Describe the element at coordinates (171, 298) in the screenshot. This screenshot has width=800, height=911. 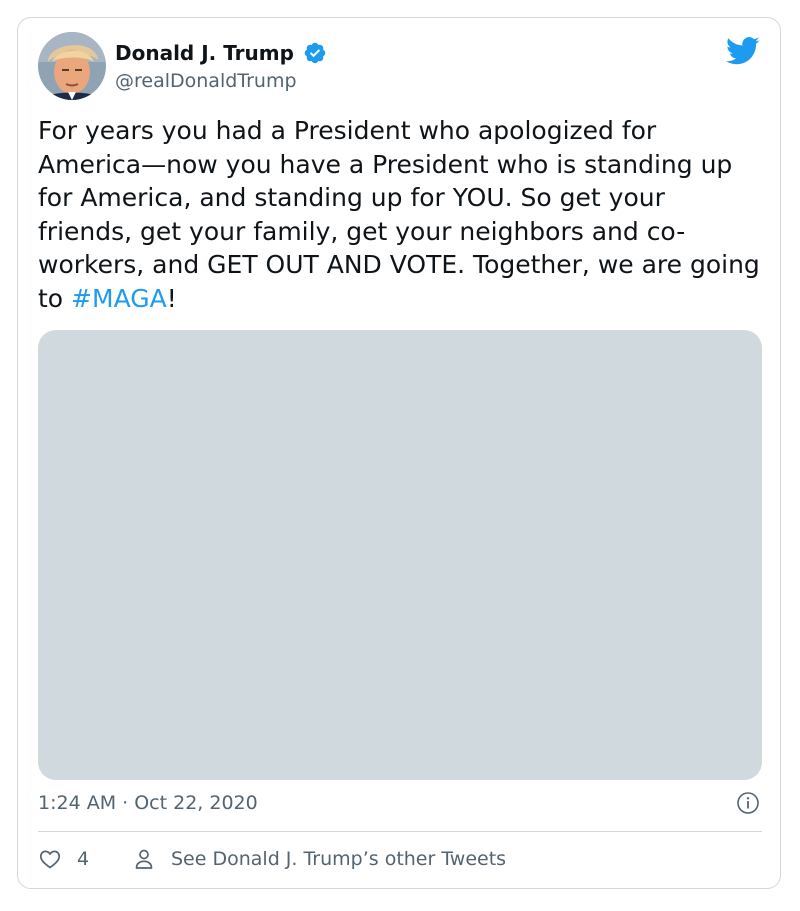
I see `tweet-text-end: !` at that location.